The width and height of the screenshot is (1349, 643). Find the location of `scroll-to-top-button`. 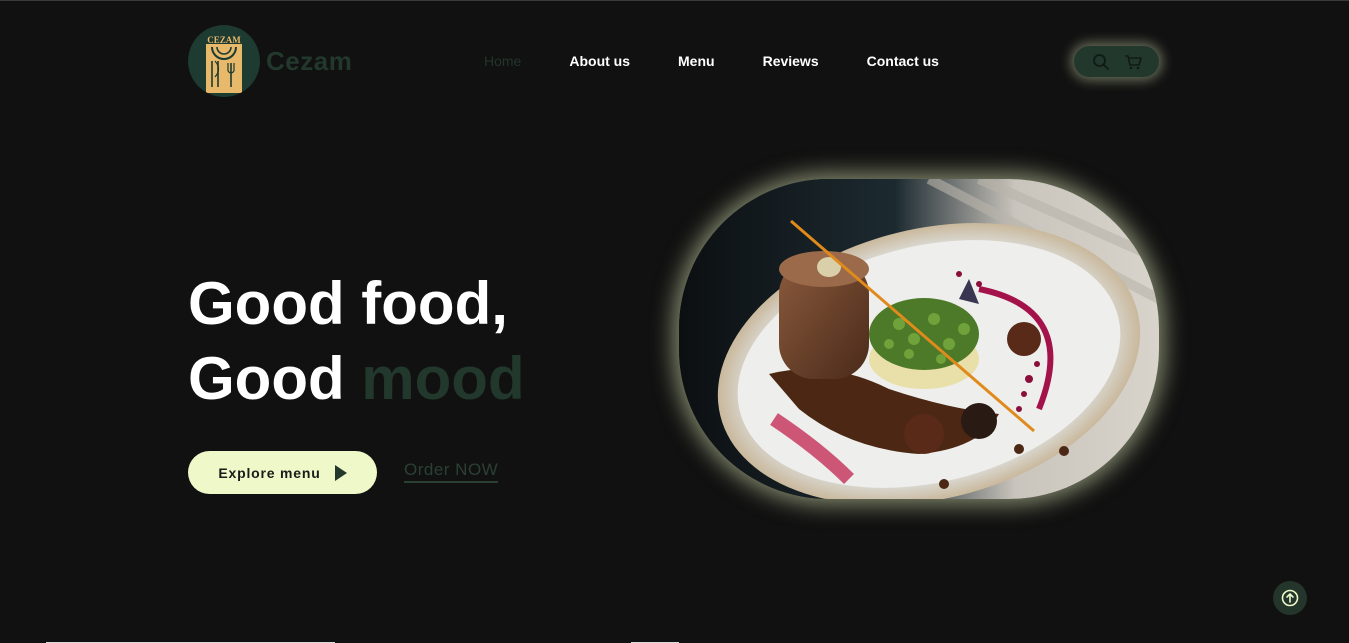

scroll-to-top-button is located at coordinates (1290, 598).